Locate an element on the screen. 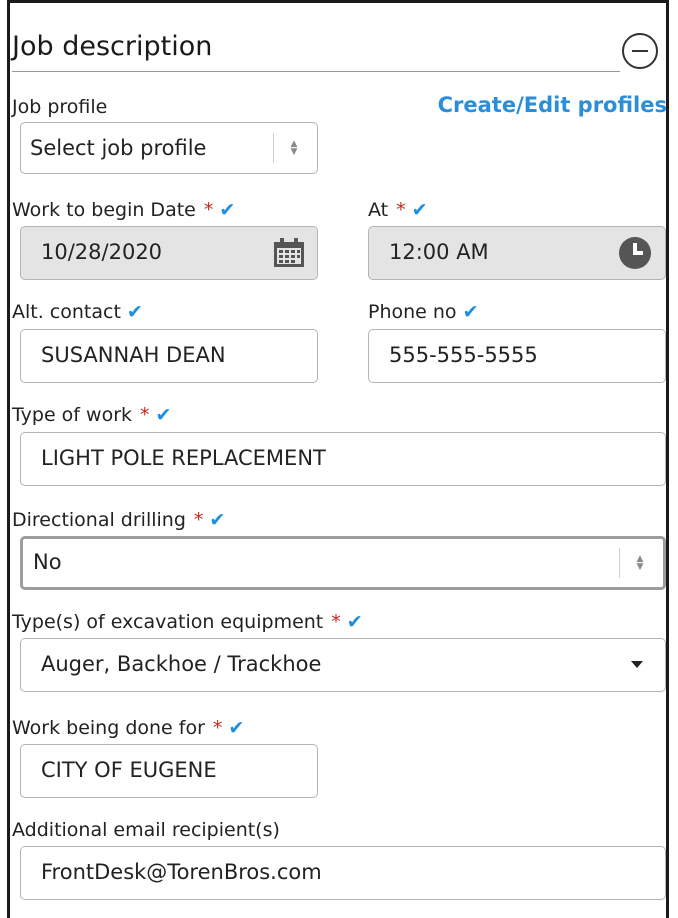 The width and height of the screenshot is (678, 918). begin-date-value: 10/28/2020 is located at coordinates (102, 252).